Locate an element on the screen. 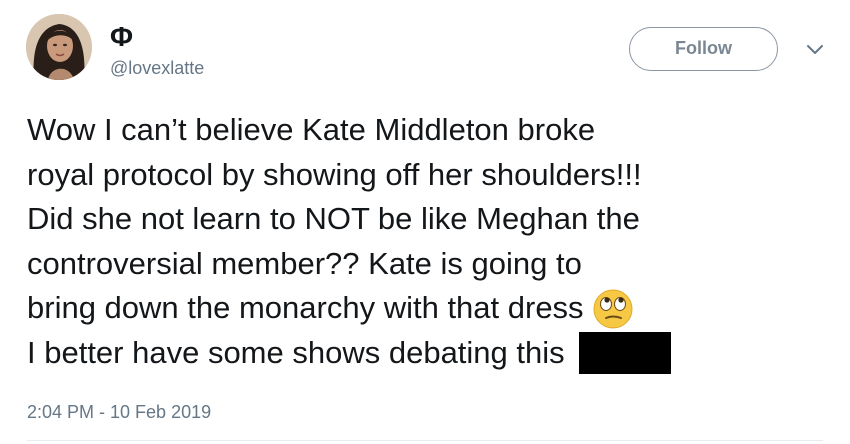  profile-photo-icon is located at coordinates (59, 47).